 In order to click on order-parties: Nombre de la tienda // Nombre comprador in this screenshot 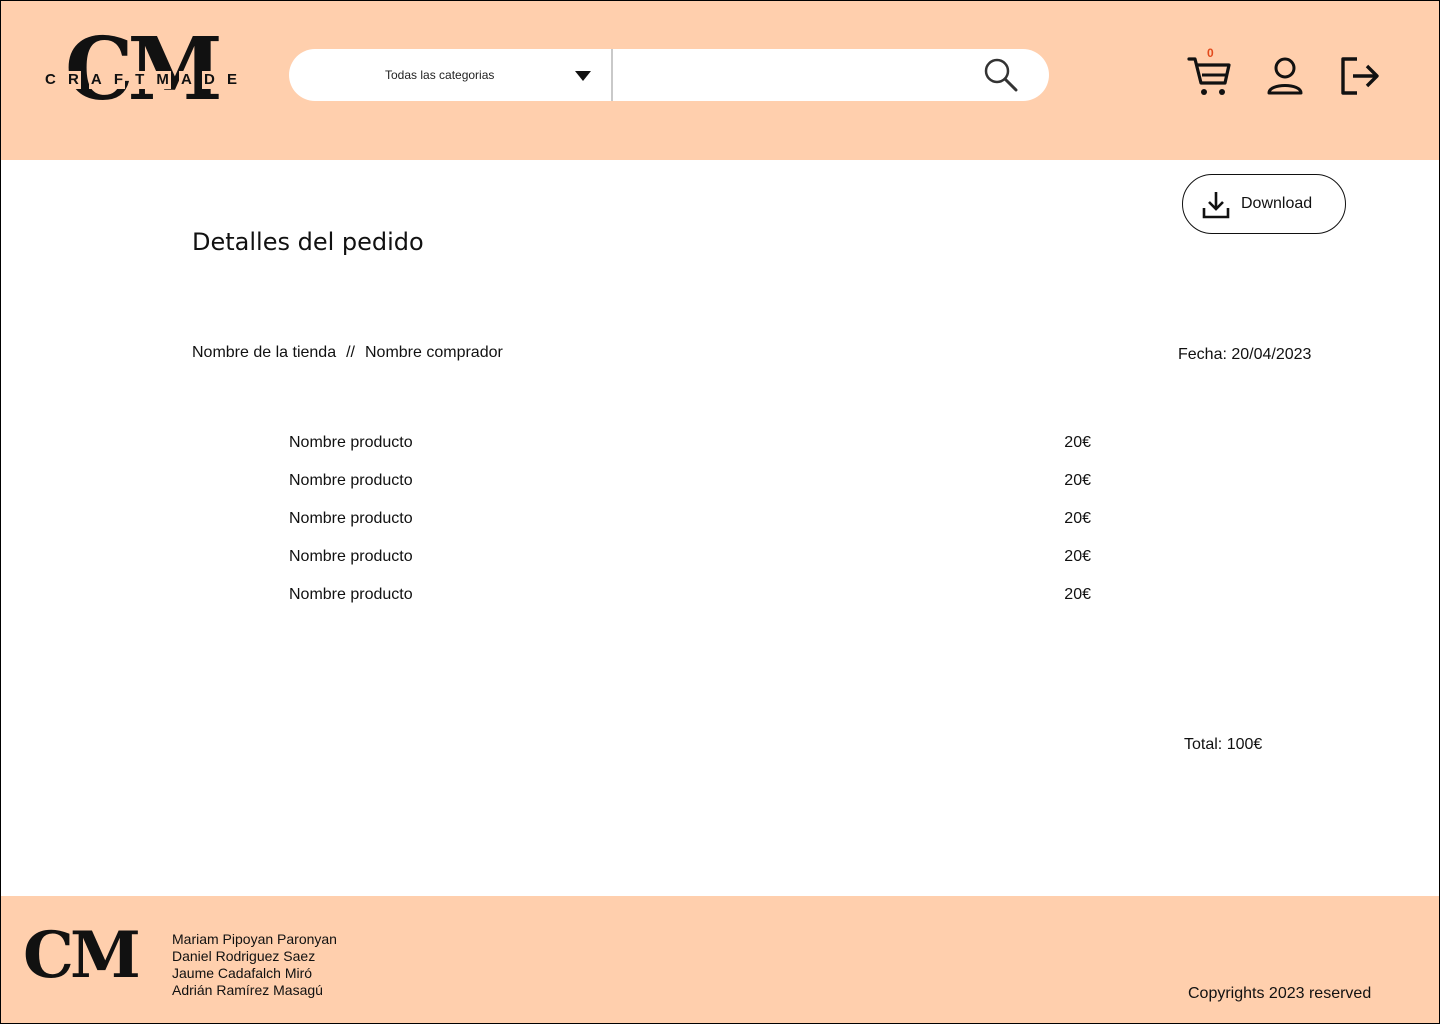, I will do `click(347, 353)`.